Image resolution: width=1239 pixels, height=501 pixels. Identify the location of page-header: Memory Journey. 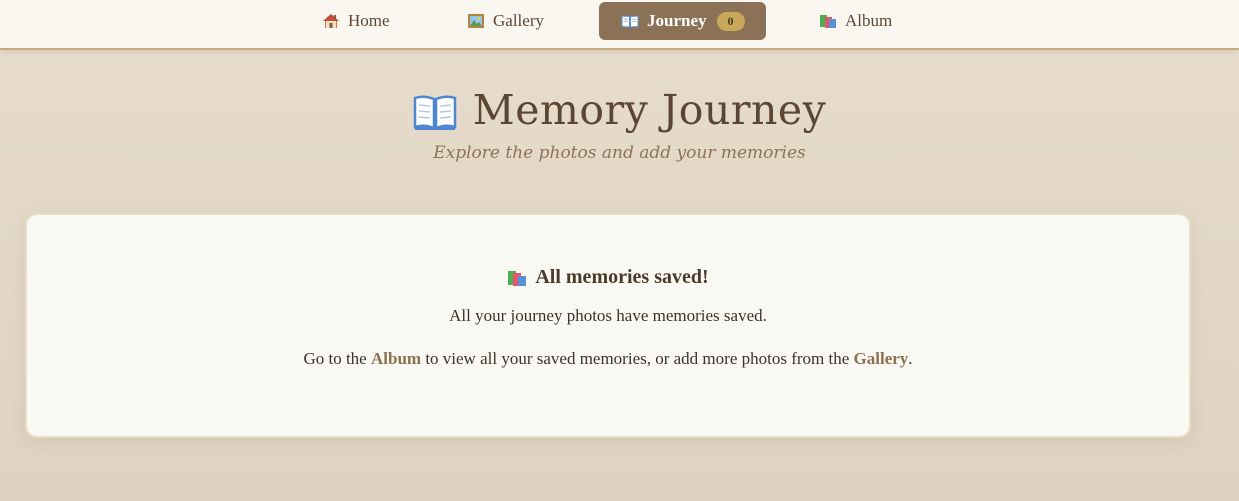
(619, 110).